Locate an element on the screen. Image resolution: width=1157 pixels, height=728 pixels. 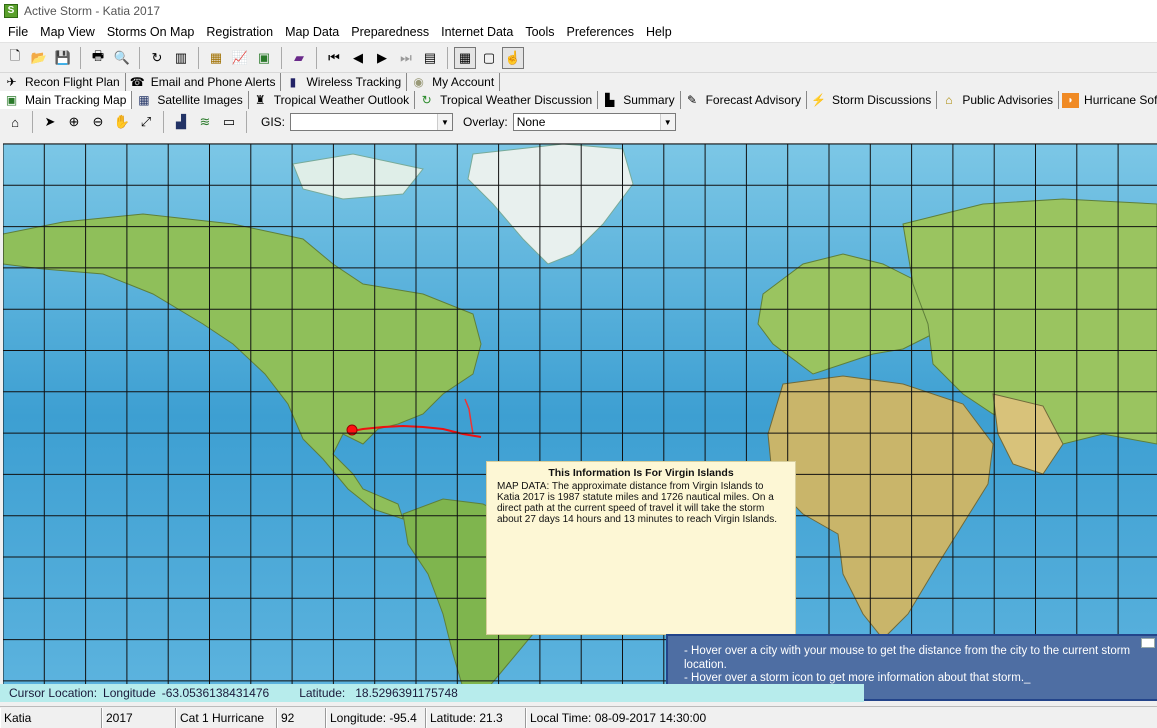
first-icon: ⏮ is located at coordinates (334, 58).